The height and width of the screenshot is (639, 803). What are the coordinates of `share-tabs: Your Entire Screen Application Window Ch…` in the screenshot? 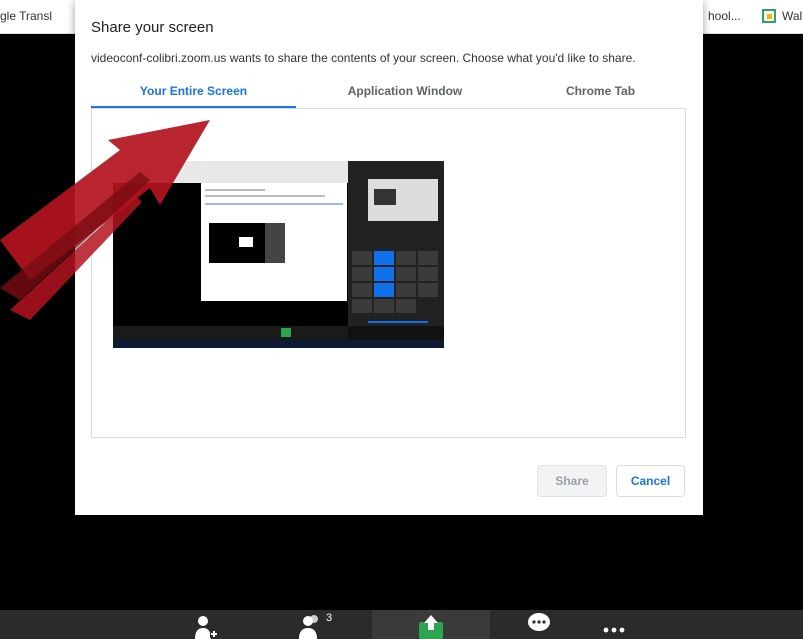 It's located at (389, 96).